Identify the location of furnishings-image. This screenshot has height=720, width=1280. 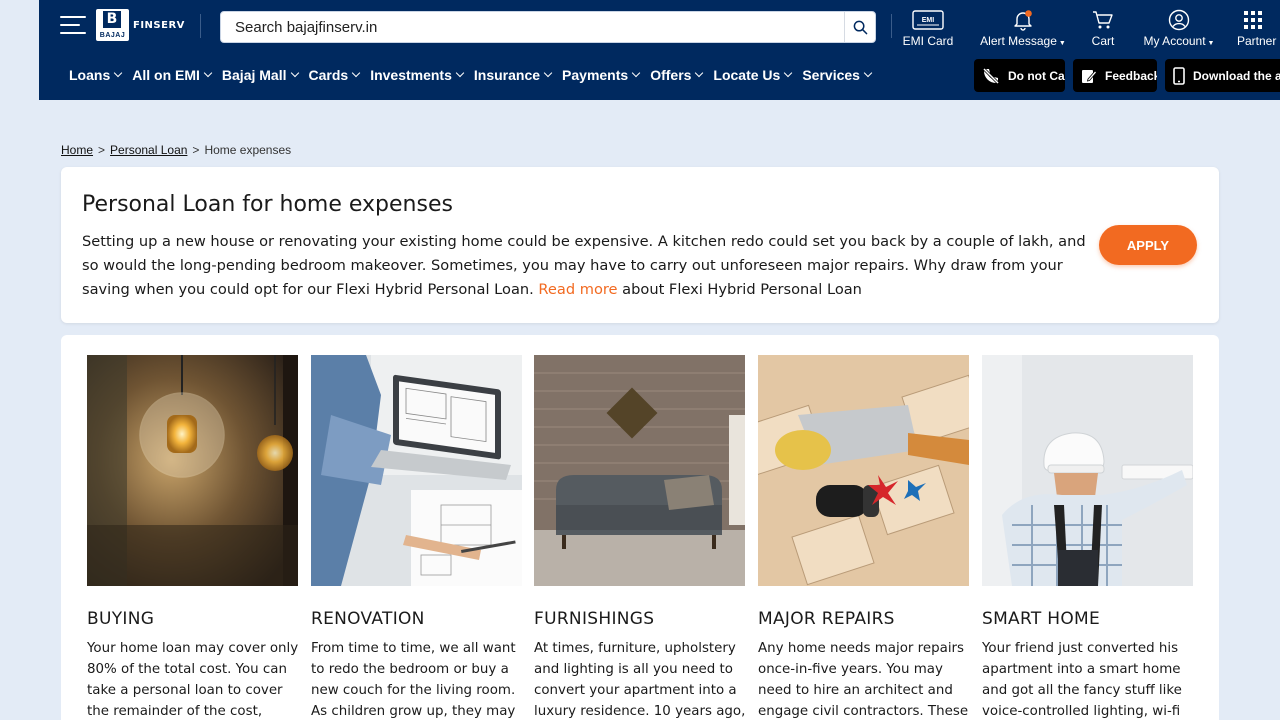
(639, 470).